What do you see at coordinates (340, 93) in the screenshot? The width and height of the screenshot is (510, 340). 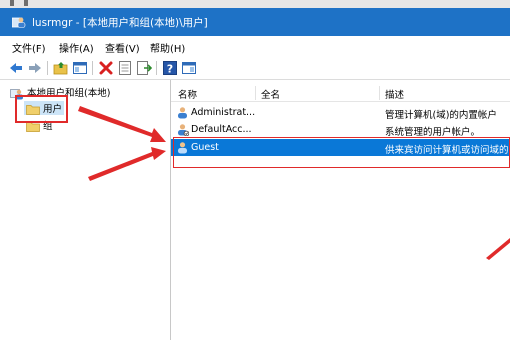 I see `list-header: 名称 全名 描述` at bounding box center [340, 93].